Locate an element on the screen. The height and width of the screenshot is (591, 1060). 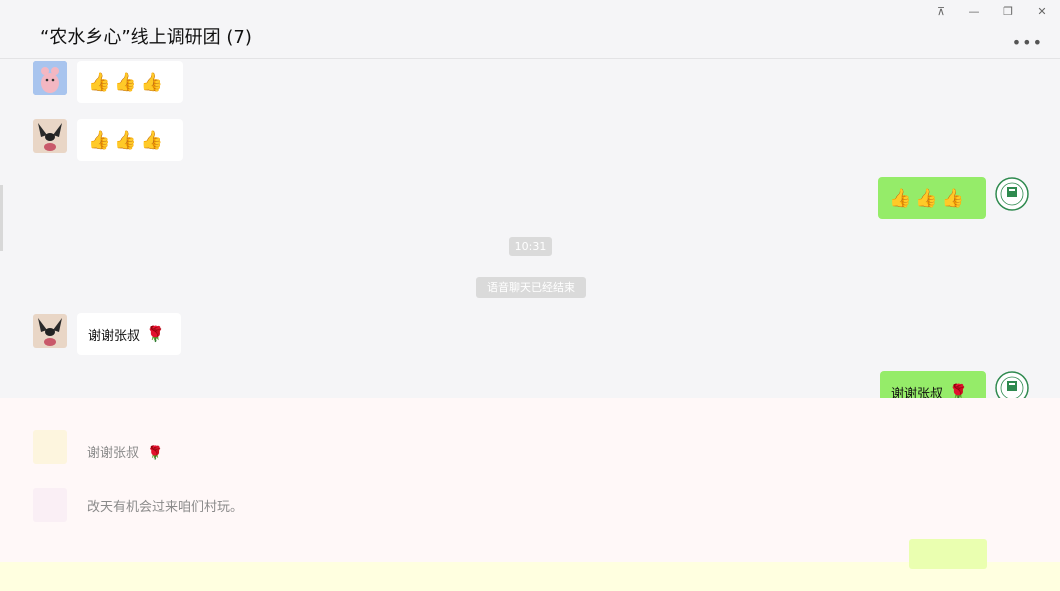
title-bar: “农水乡心”线上调研团 (7) ⊼ — ❐ ✕ ••• is located at coordinates (530, 29).